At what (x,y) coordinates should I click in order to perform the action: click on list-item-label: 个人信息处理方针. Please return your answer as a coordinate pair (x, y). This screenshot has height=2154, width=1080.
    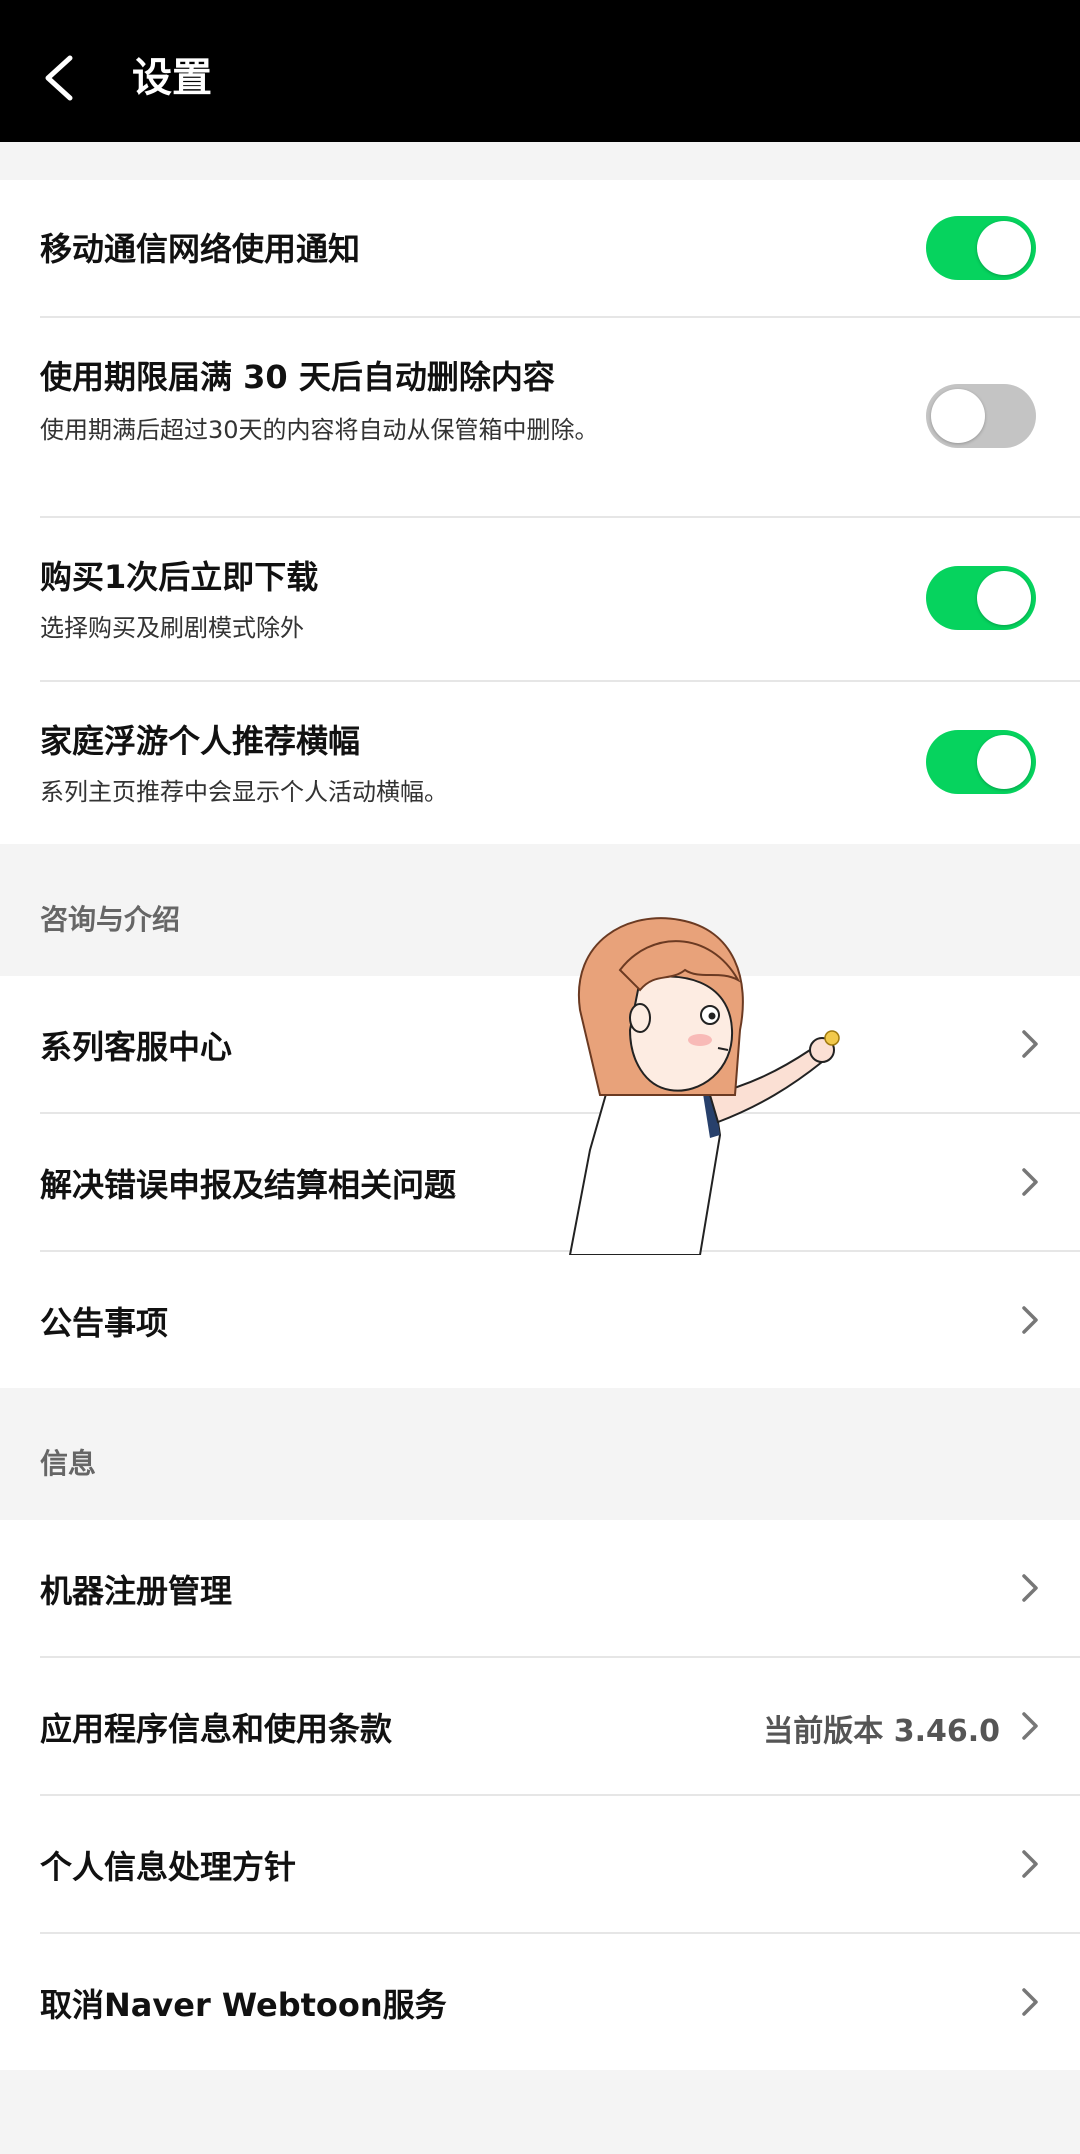
    Looking at the image, I should click on (168, 1867).